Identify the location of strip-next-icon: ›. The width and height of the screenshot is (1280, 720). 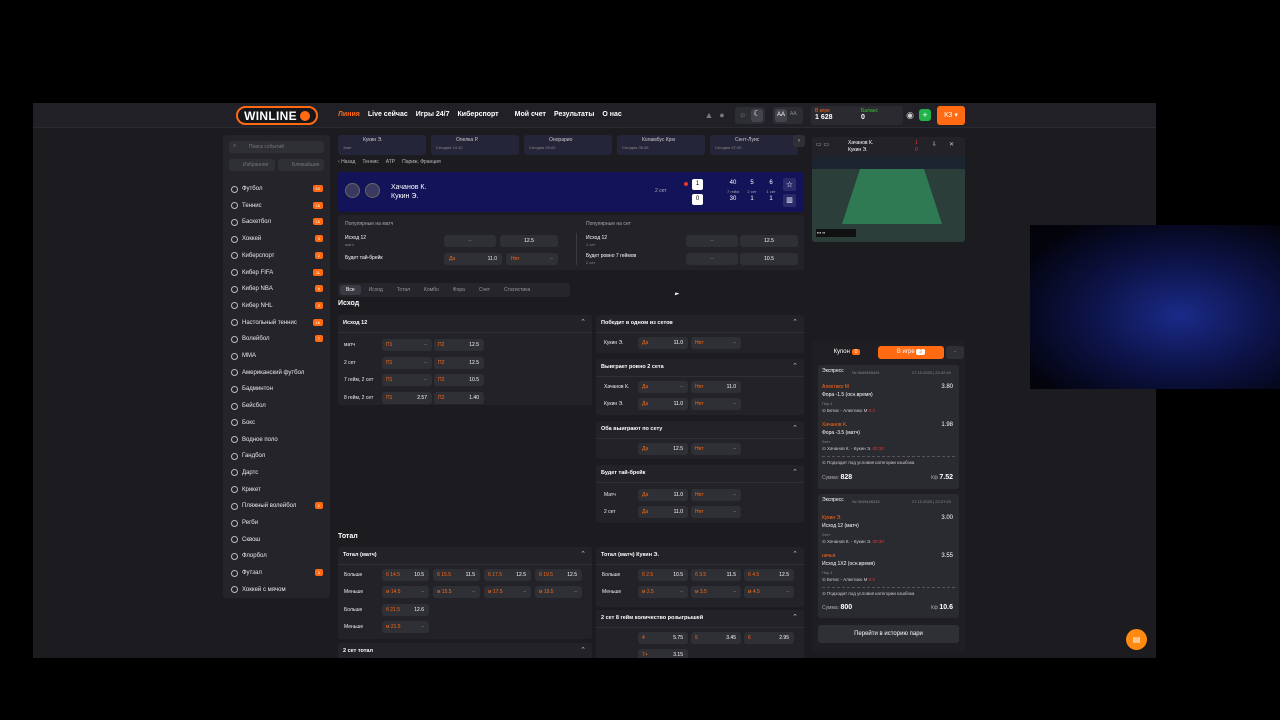
(799, 141).